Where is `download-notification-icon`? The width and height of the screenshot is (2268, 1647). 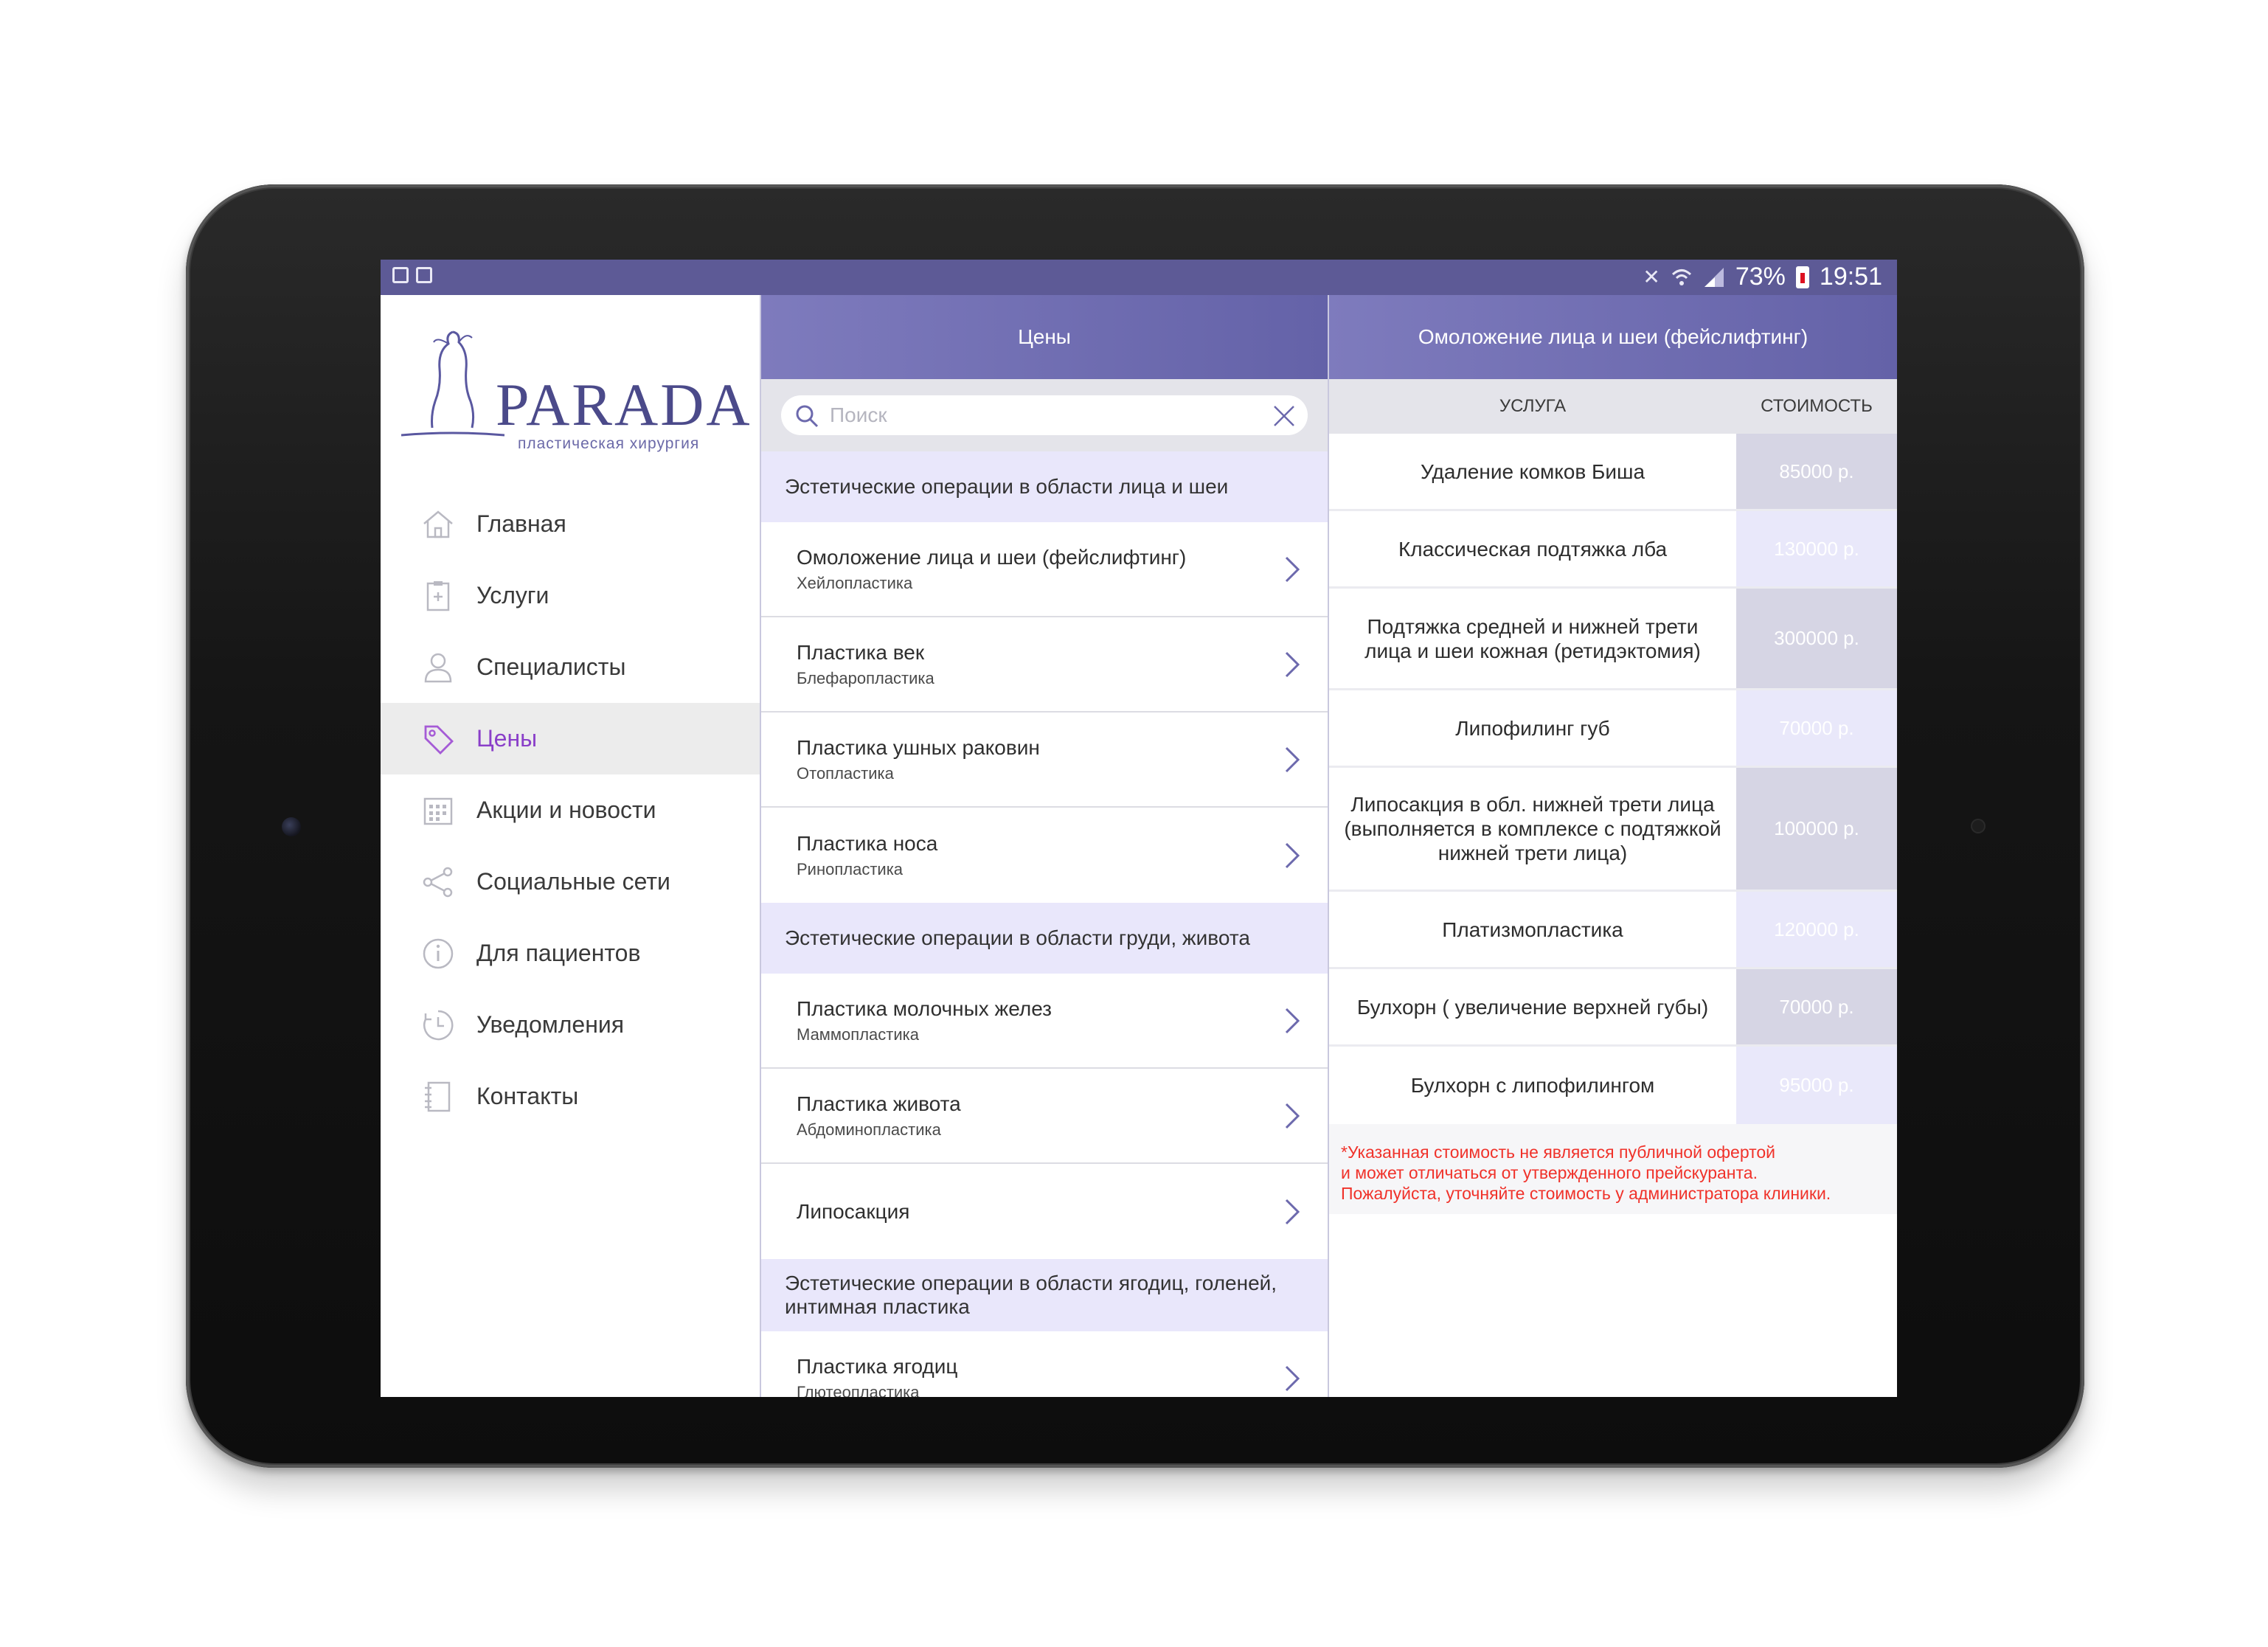 download-notification-icon is located at coordinates (424, 275).